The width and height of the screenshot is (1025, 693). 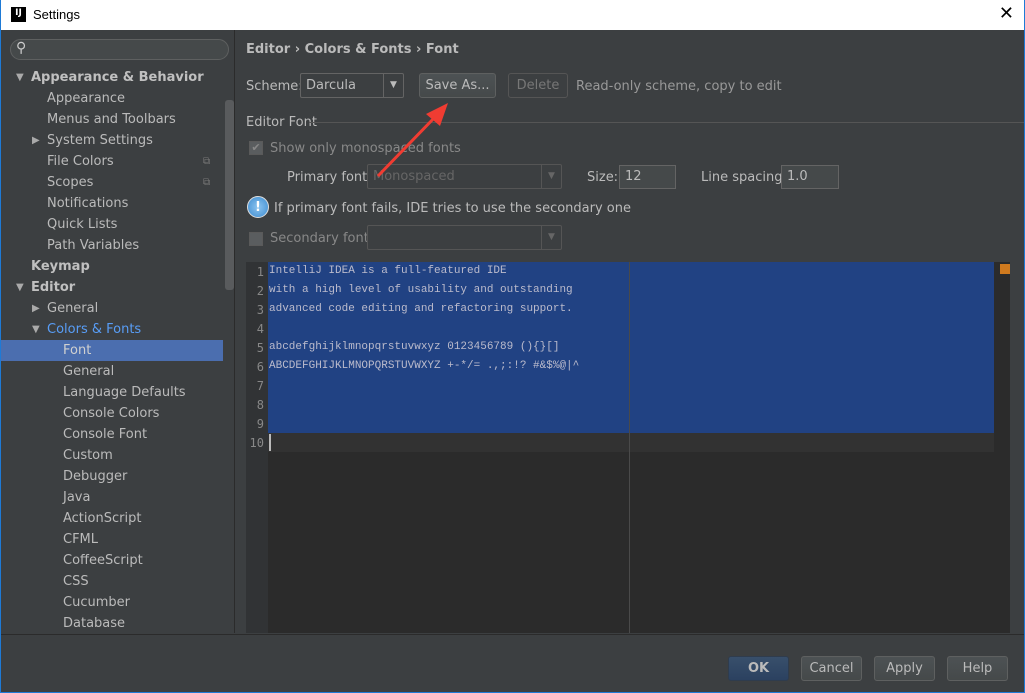 I want to click on sidebar-item: Language Defaults, so click(x=112, y=392).